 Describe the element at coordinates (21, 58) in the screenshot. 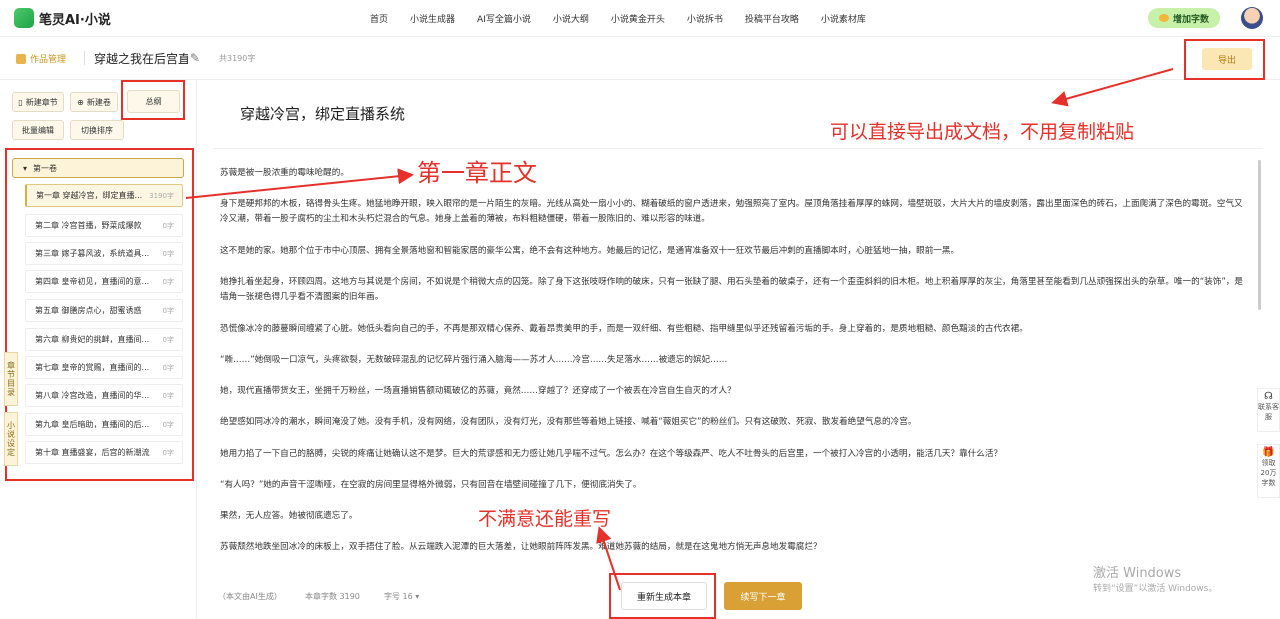

I see `works-icon` at that location.